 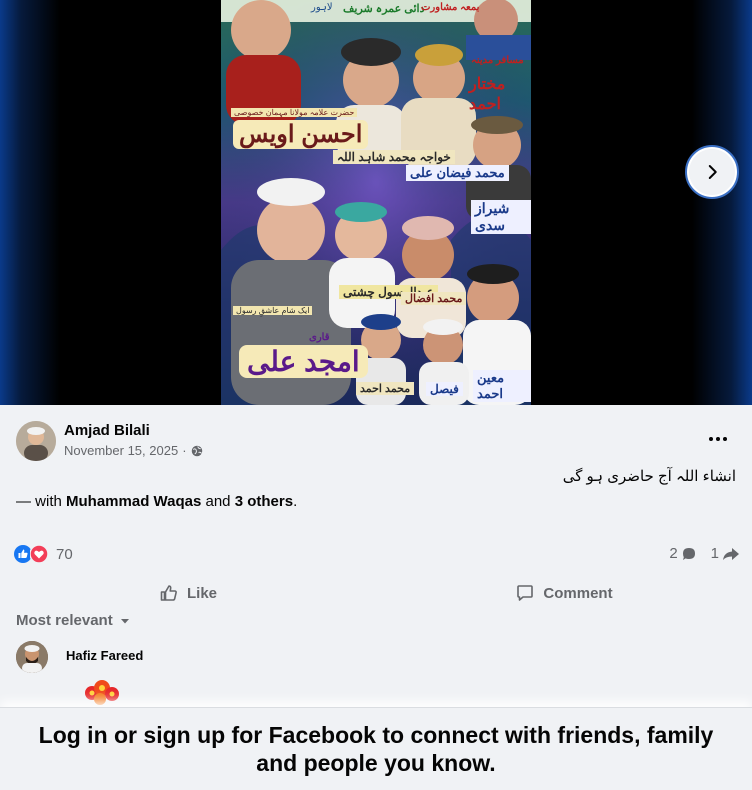 What do you see at coordinates (322, 7) in the screenshot?
I see `poster-label-top-left: لاہور` at bounding box center [322, 7].